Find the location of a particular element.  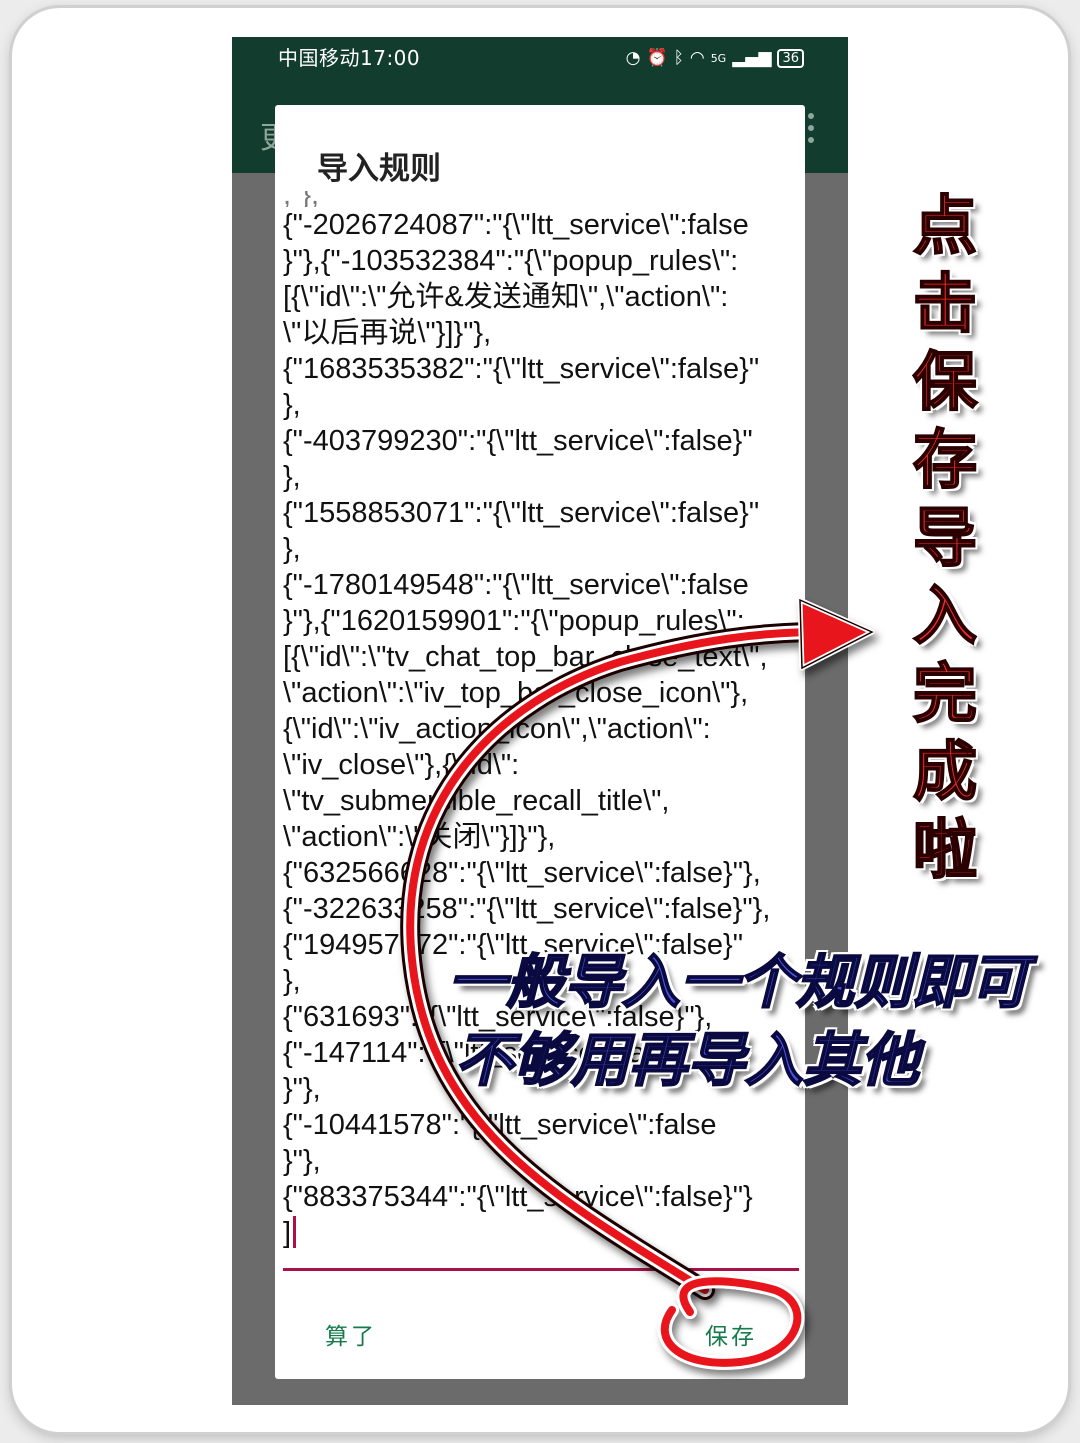

editor-line: \"iv_close\"},{\"id\": is located at coordinates (401, 765).